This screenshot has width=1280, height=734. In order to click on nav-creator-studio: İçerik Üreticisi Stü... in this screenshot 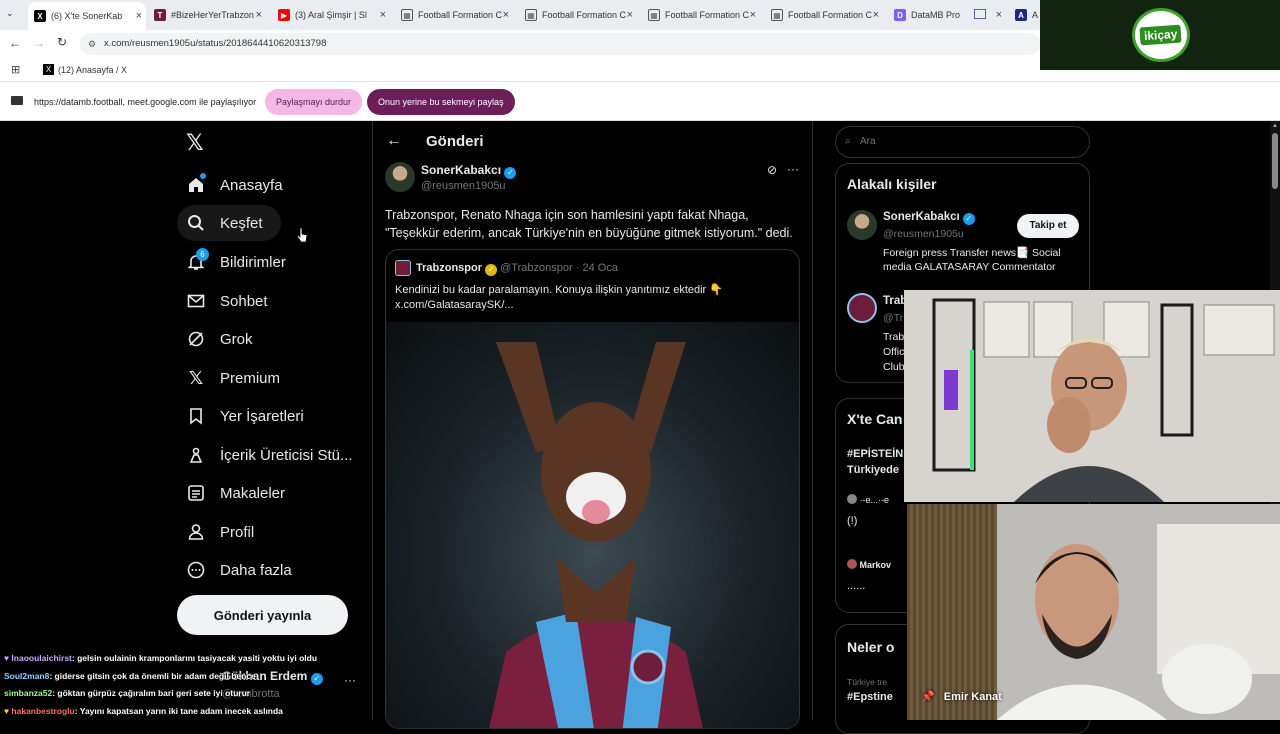, I will do `click(269, 455)`.